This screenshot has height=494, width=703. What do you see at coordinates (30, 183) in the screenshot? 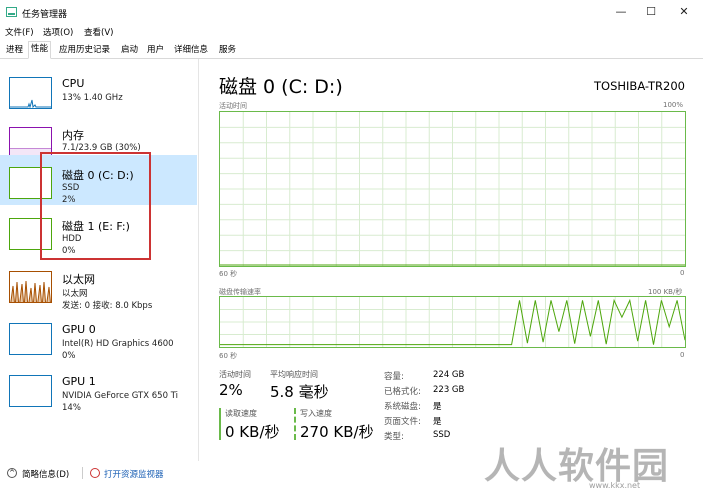
I see `disk0-thumbnail` at bounding box center [30, 183].